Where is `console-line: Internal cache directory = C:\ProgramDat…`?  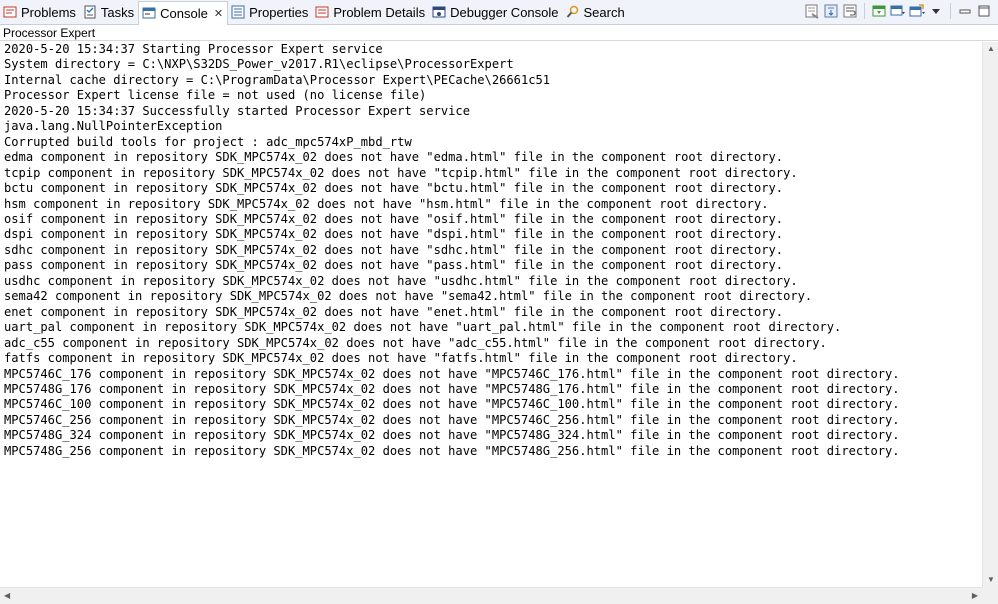
console-line: Internal cache directory = C:\ProgramDat… is located at coordinates (277, 79).